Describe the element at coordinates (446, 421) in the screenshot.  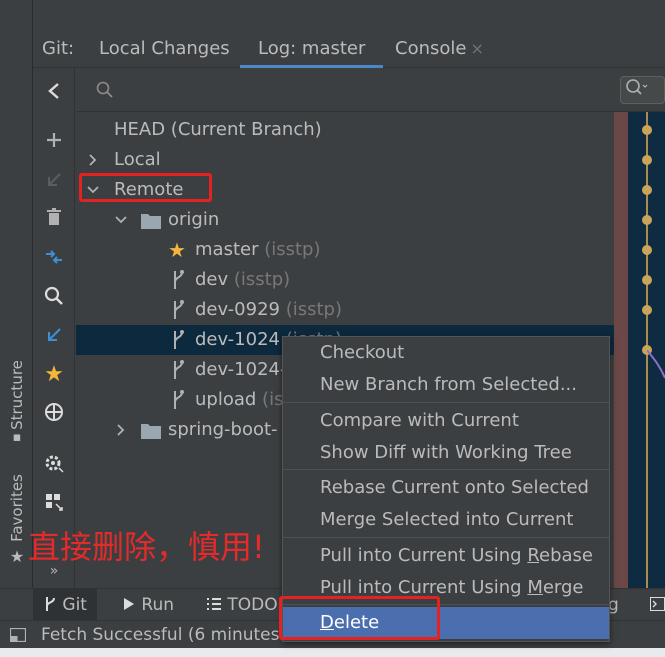
I see `menu-item-compare: Compare with Current` at that location.